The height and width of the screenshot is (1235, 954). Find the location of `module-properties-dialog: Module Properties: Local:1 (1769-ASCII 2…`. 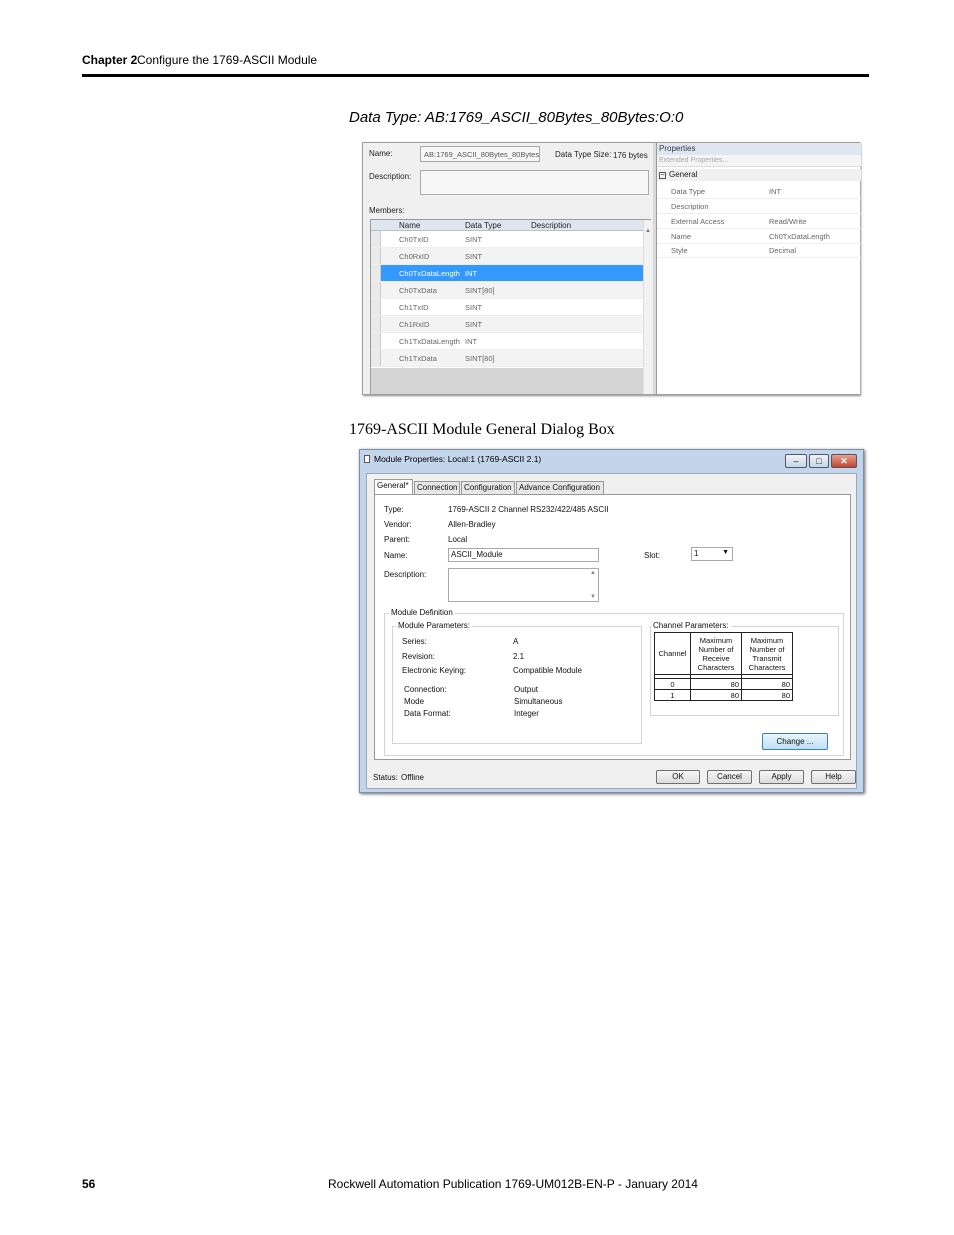

module-properties-dialog: Module Properties: Local:1 (1769-ASCII 2… is located at coordinates (611, 621).